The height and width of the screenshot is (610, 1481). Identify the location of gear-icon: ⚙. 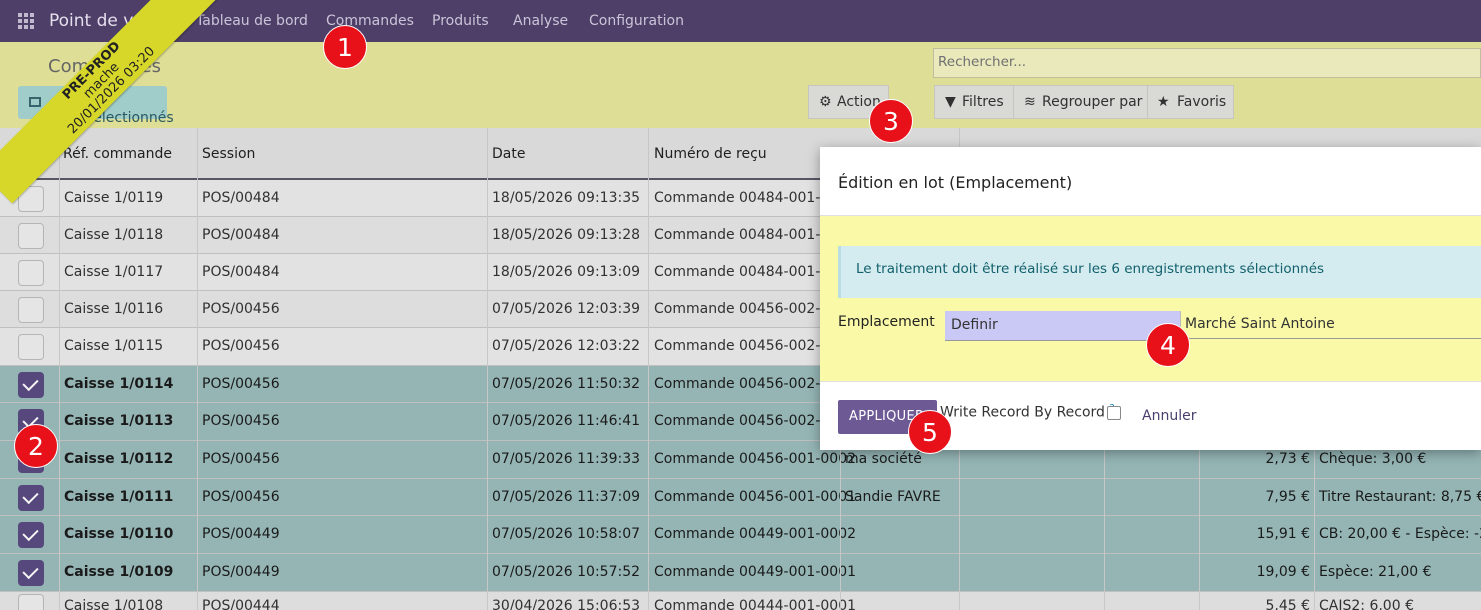
(825, 102).